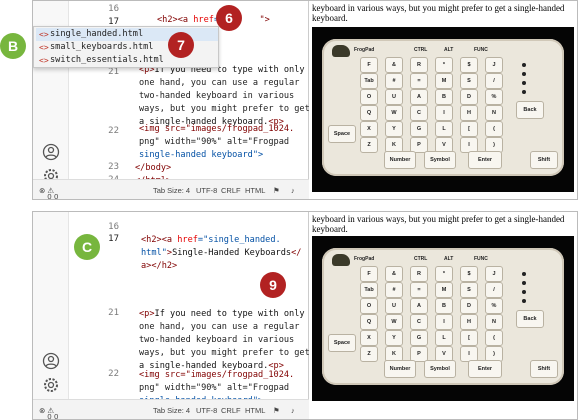 The image size is (580, 420). Describe the element at coordinates (159, 266) in the screenshot. I see `code-line-17-wrap: a></h2>` at that location.